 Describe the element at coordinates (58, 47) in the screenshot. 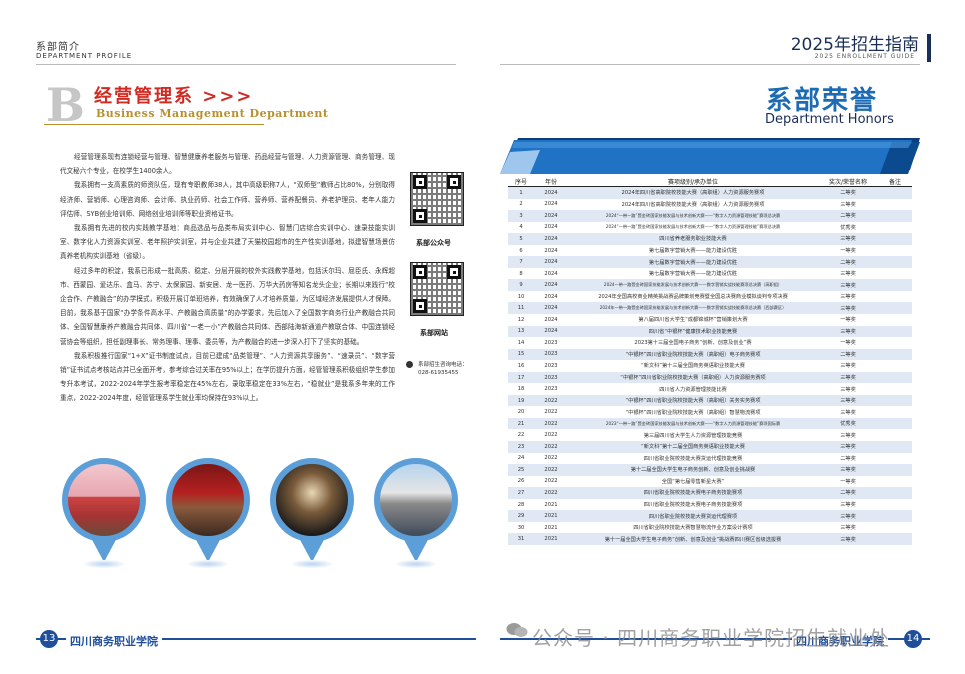

I see `header-section-title: 系部简介` at that location.